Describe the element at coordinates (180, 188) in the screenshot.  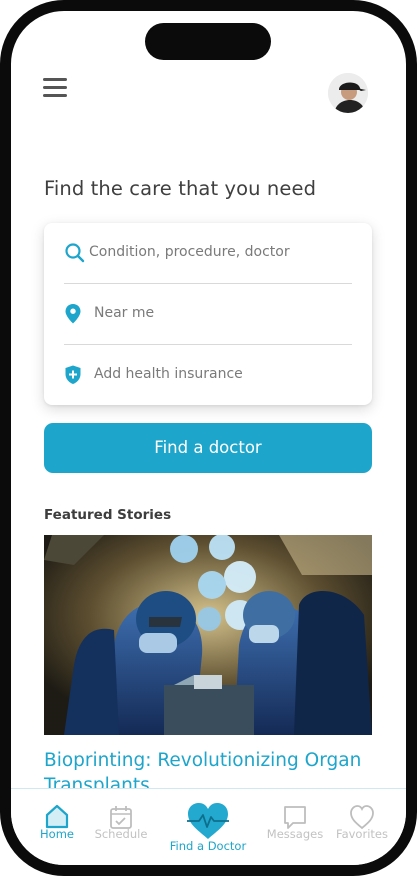
I see `page-title: Find the care that you need` at that location.